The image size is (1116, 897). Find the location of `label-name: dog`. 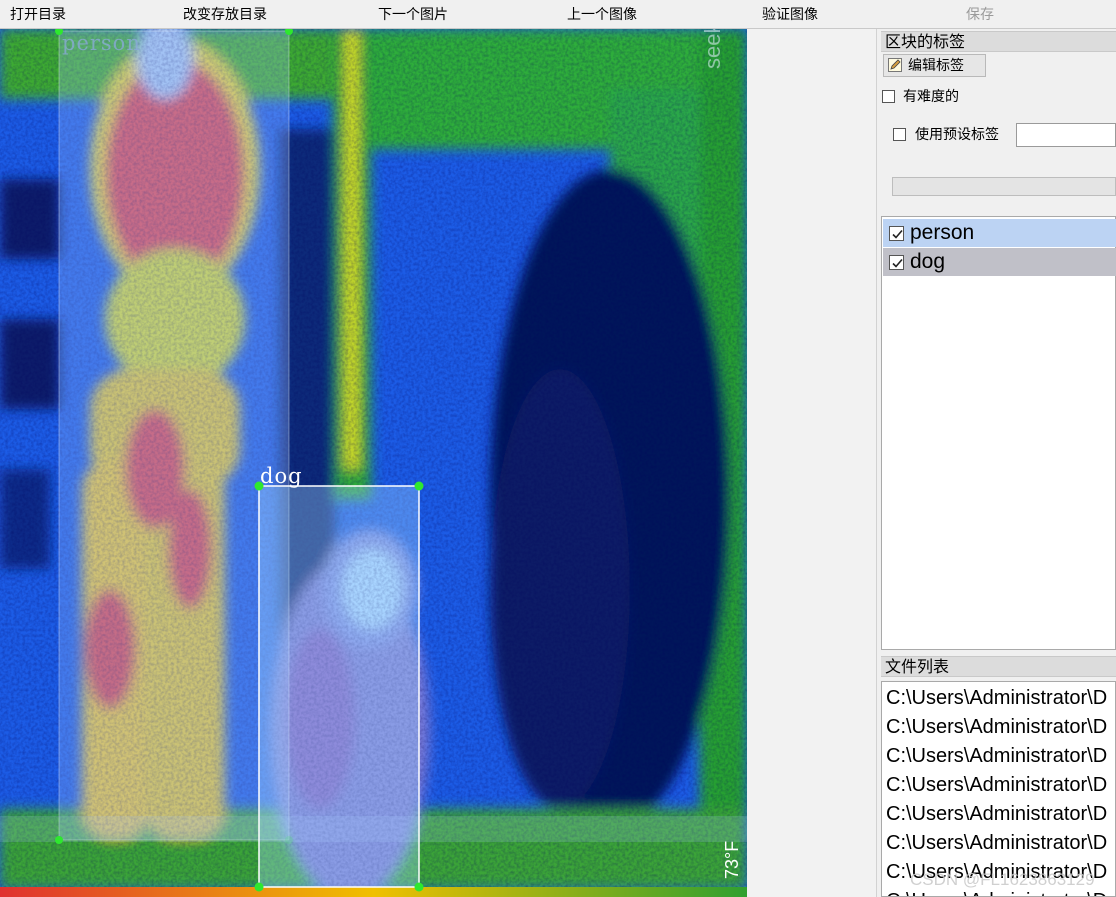

label-name: dog is located at coordinates (928, 261).